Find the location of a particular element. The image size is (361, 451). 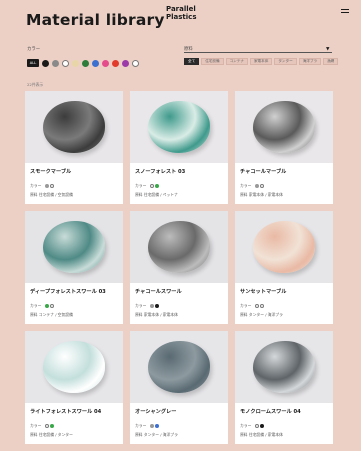

color-filter-label: カラー is located at coordinates (34, 49).